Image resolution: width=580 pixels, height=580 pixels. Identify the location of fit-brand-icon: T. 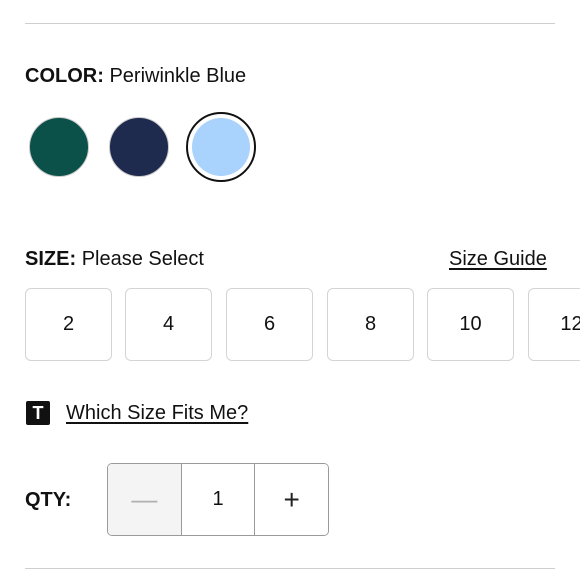
(38, 413).